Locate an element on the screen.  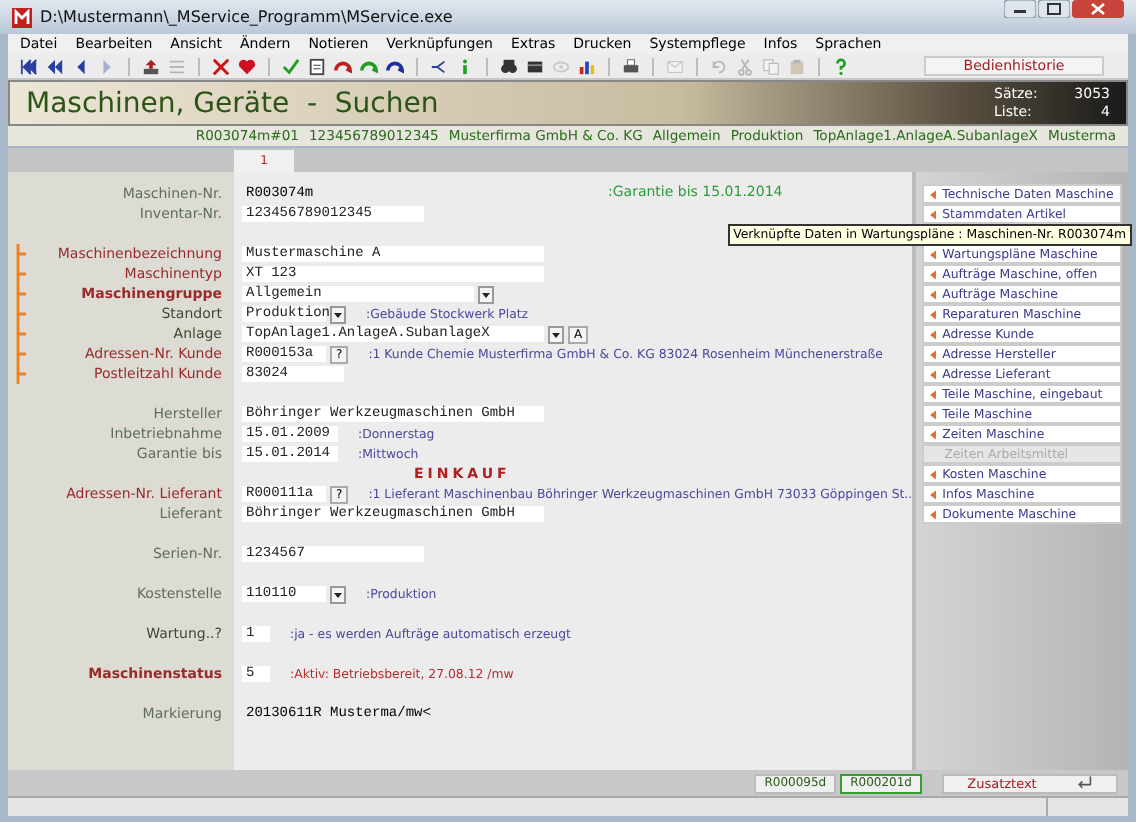
chart-icon is located at coordinates (587, 66).